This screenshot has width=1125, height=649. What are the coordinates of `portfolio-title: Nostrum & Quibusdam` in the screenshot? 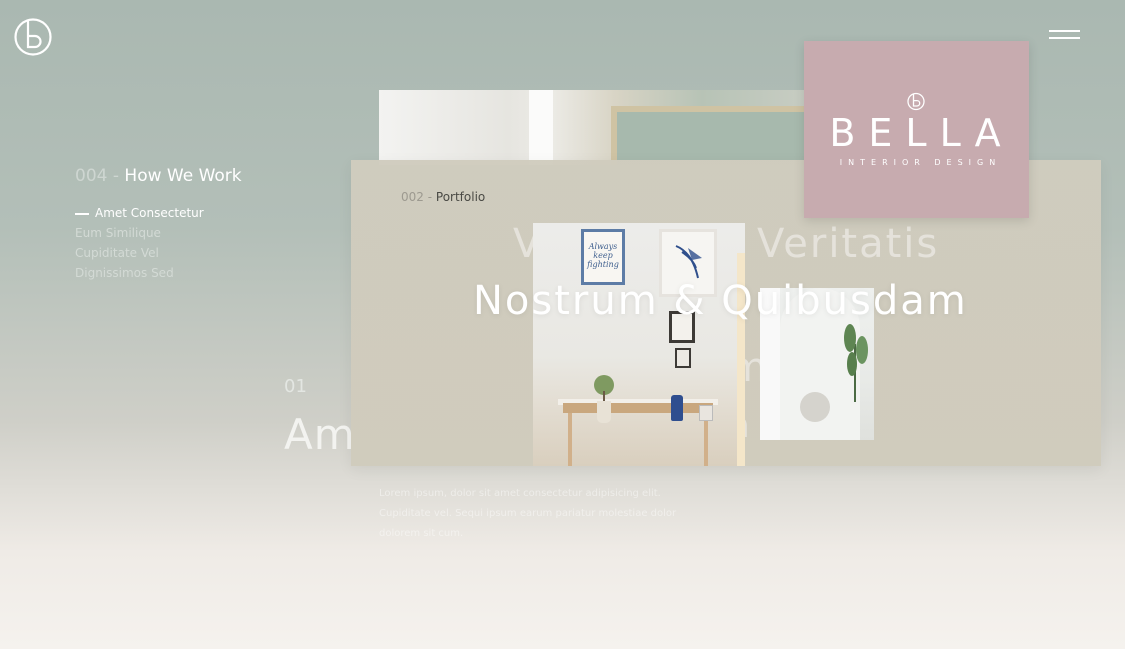 It's located at (720, 301).